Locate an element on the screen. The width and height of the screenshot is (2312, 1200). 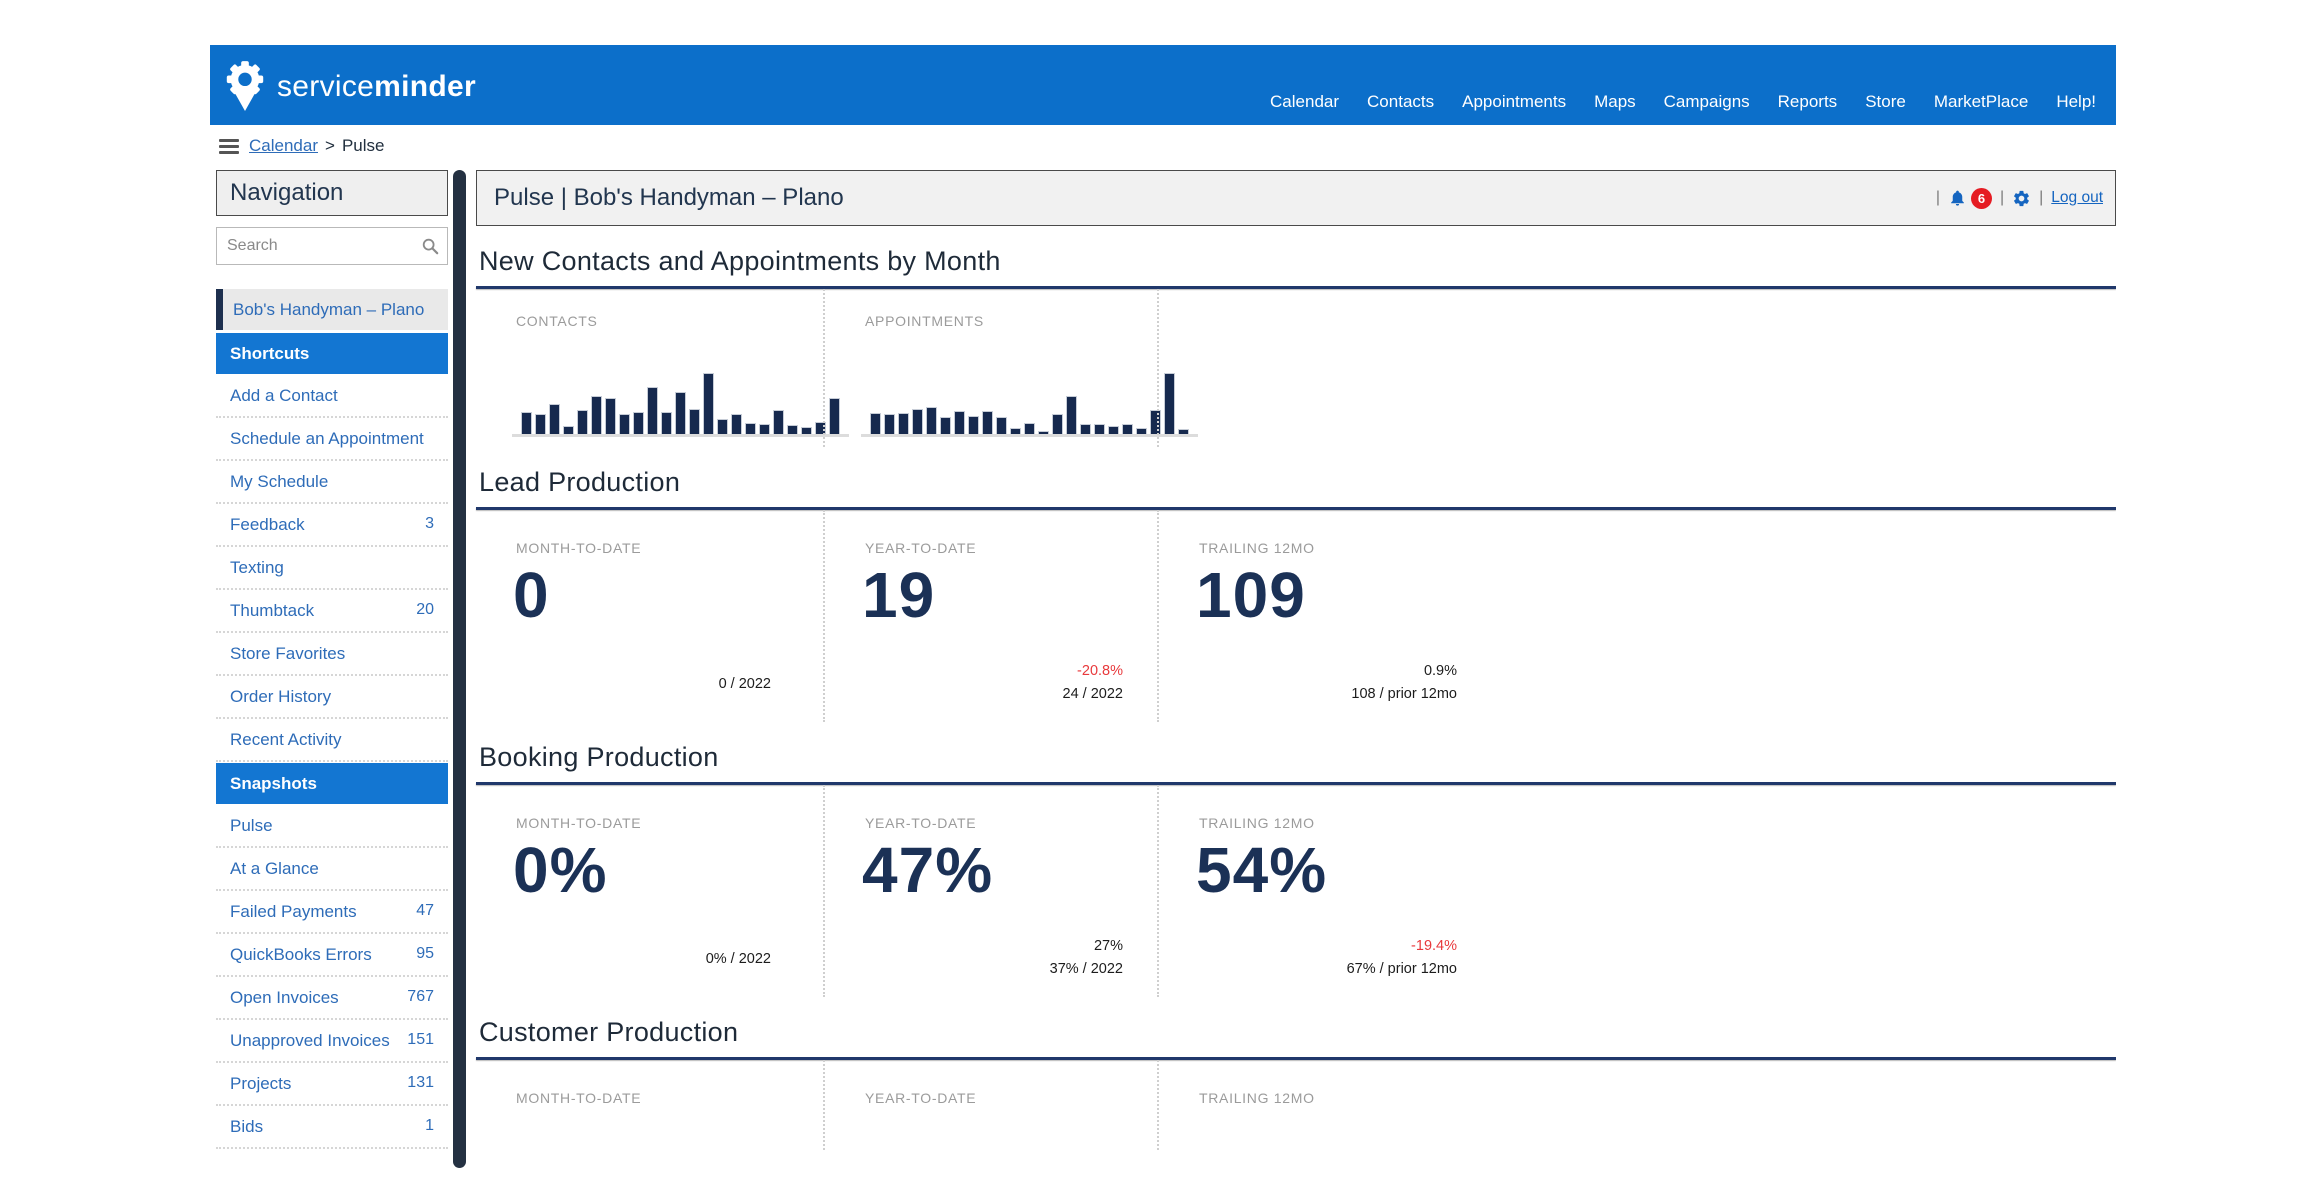
lead-ytd-panel: YEAR-TO-DATE 19 -20.8% 24 / 2022 is located at coordinates (990, 616).